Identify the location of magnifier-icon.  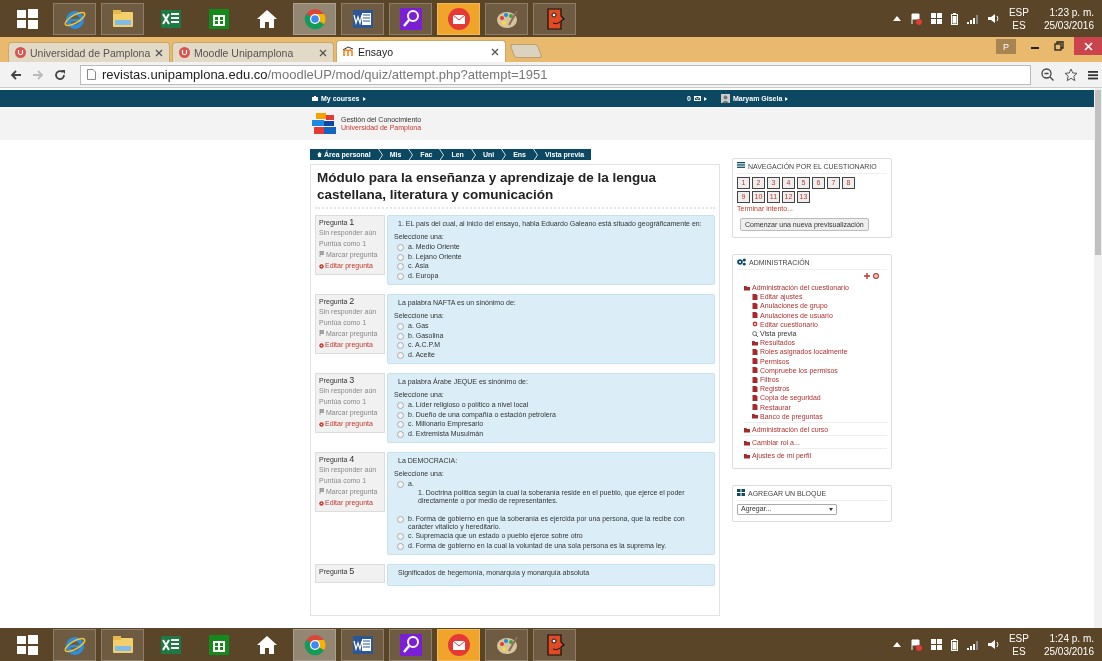
(410, 644).